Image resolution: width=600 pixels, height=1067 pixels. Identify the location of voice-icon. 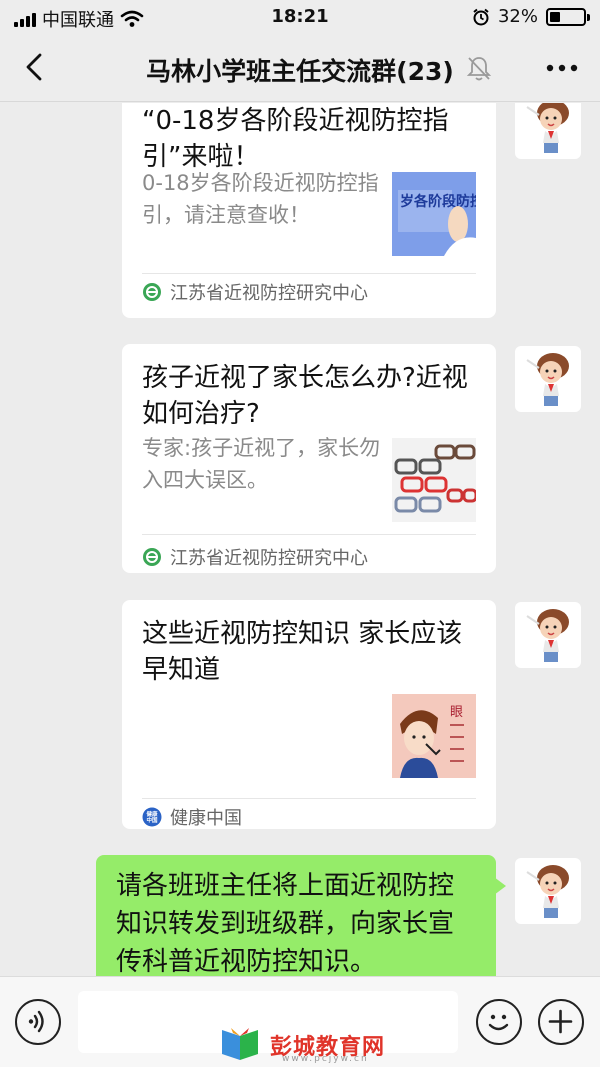
(36, 1021).